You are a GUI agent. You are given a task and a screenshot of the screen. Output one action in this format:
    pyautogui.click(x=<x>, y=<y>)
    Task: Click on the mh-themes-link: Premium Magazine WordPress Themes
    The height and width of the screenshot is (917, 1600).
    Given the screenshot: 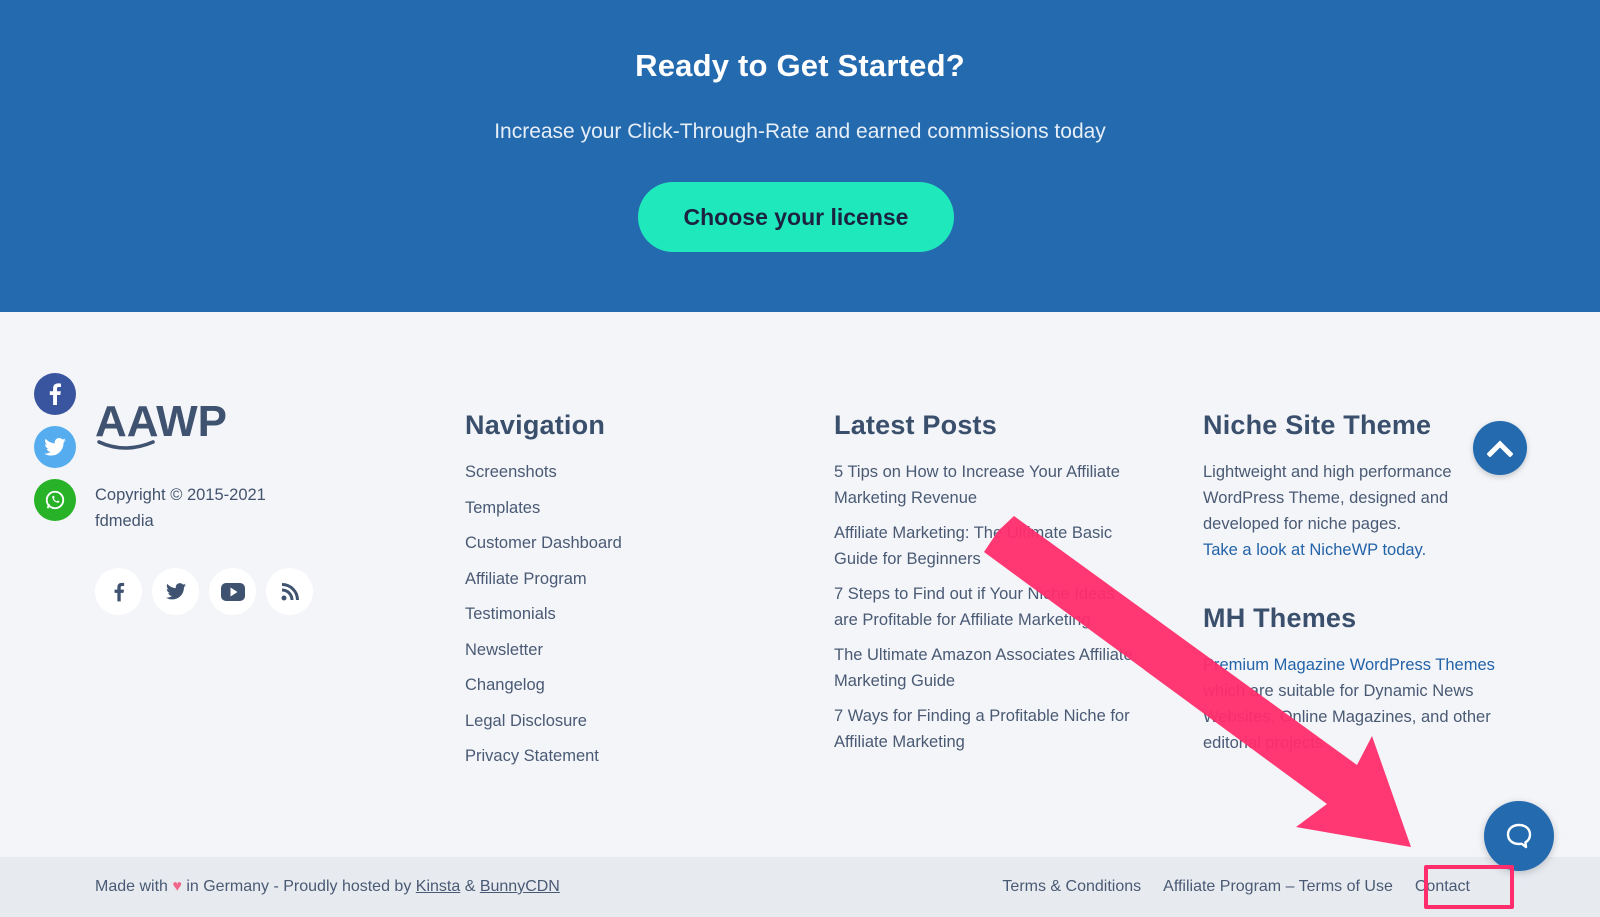 What is the action you would take?
    pyautogui.click(x=1349, y=665)
    